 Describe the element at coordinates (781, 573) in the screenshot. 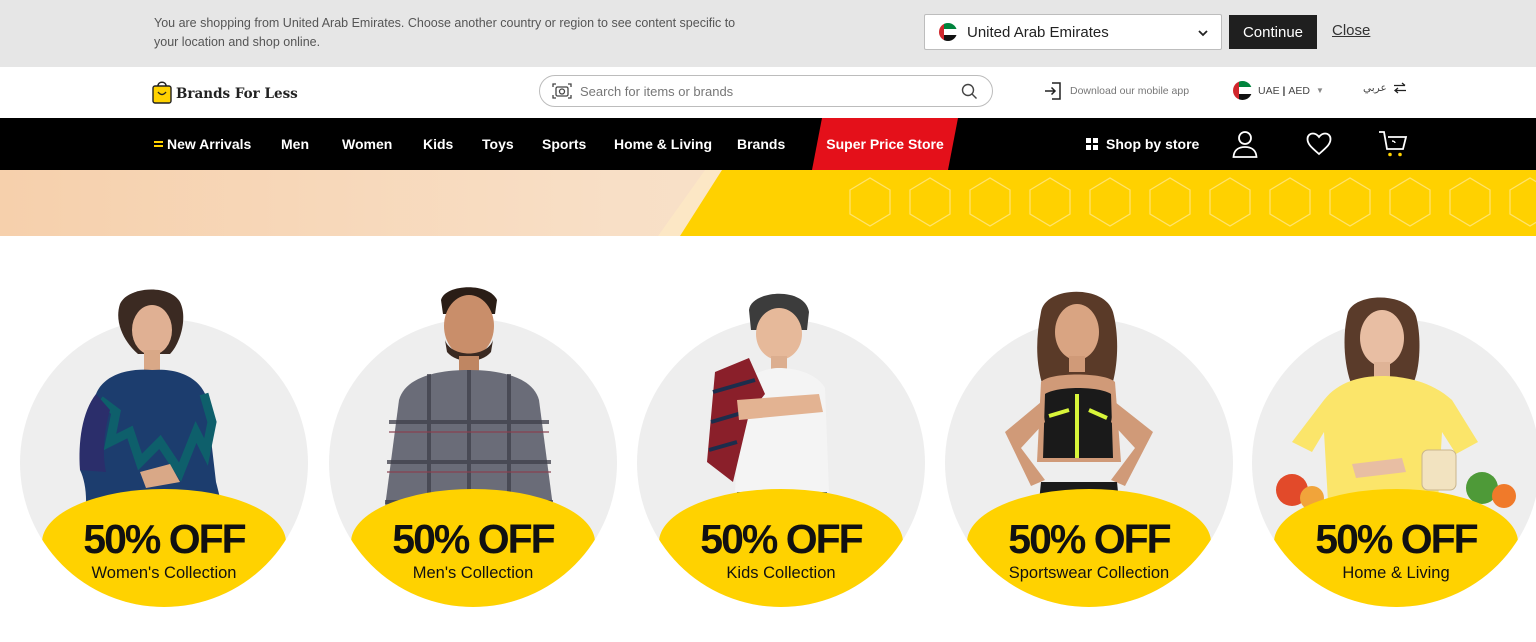

I see `category-label: Kids Collection` at that location.